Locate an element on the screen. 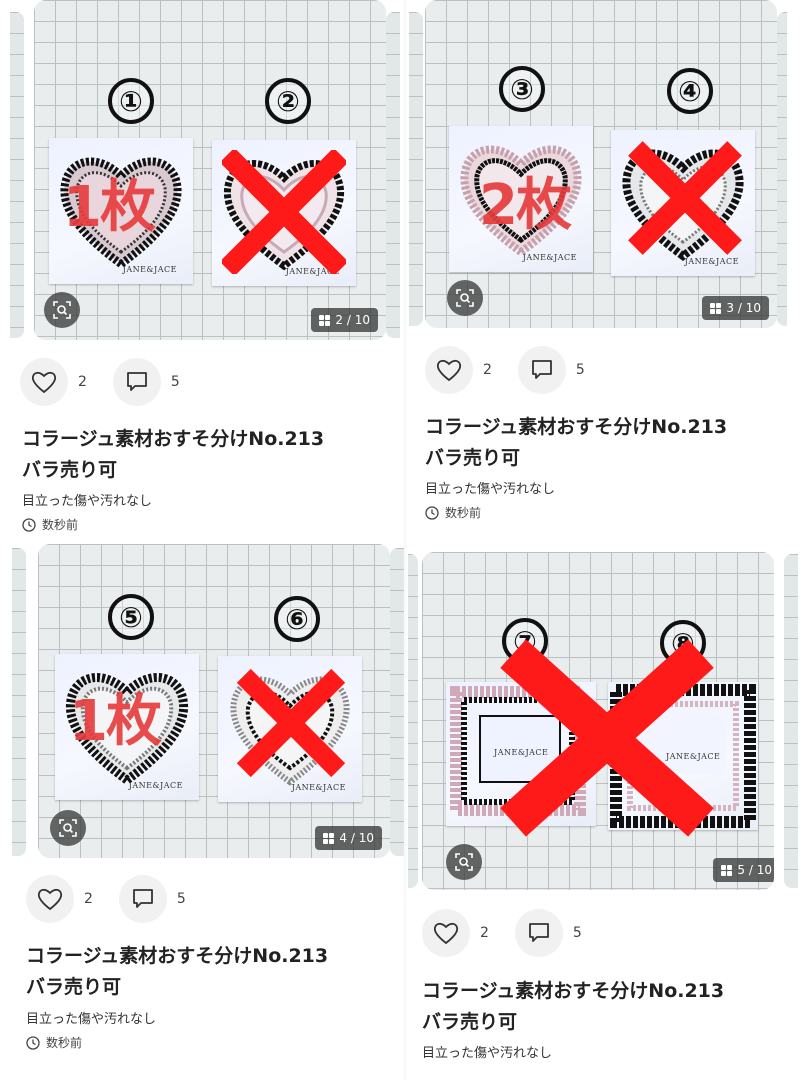  image-counter: 5 / 10 is located at coordinates (743, 870).